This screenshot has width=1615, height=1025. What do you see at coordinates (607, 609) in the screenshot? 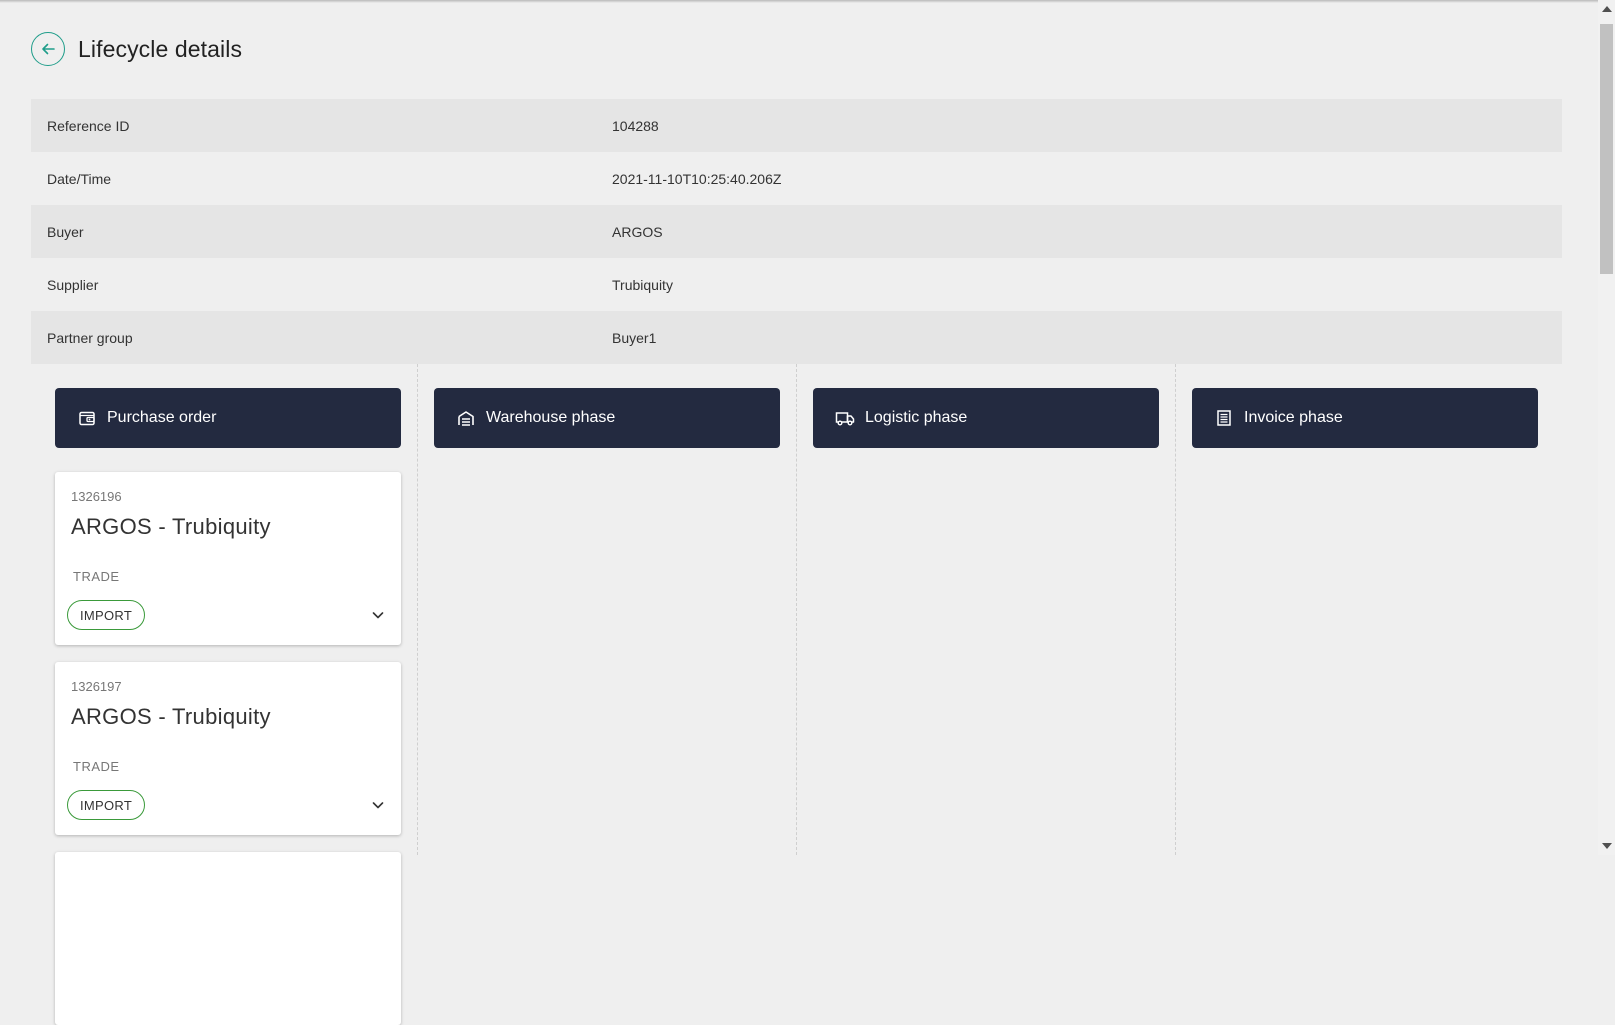
I see `column-warehouse: Warehouse phase` at bounding box center [607, 609].